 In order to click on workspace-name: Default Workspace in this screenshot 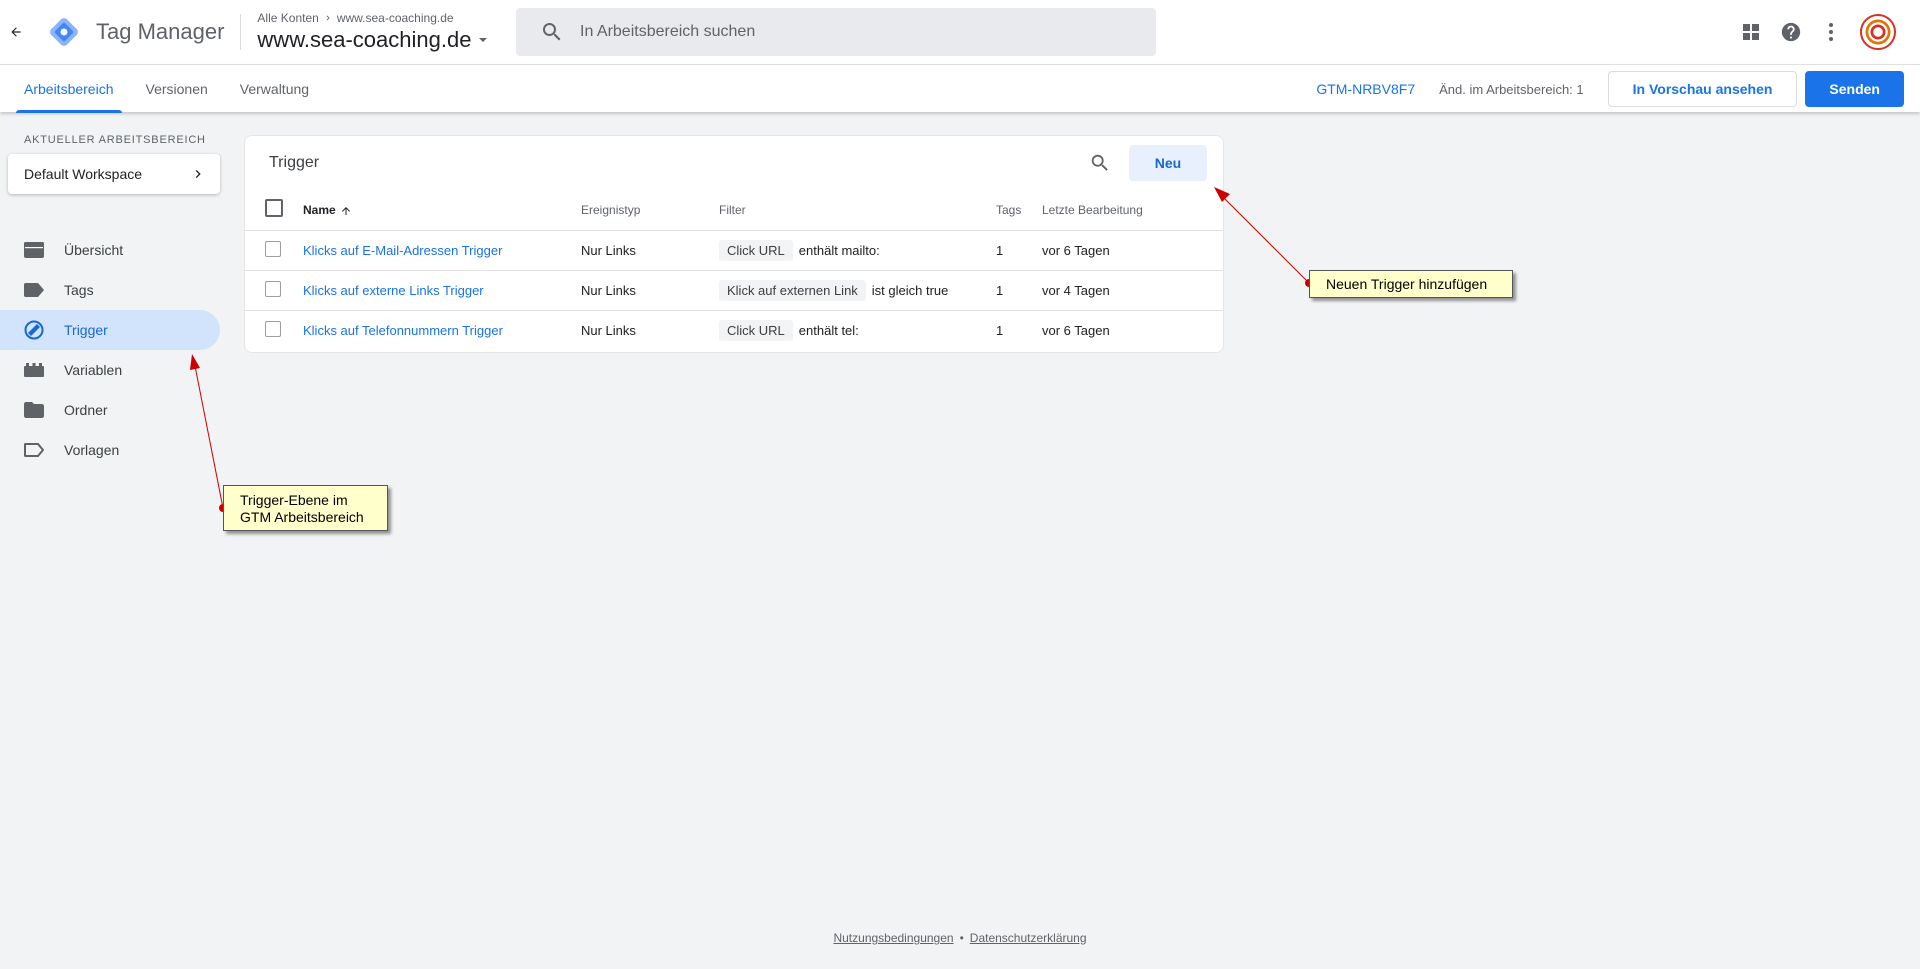, I will do `click(83, 174)`.